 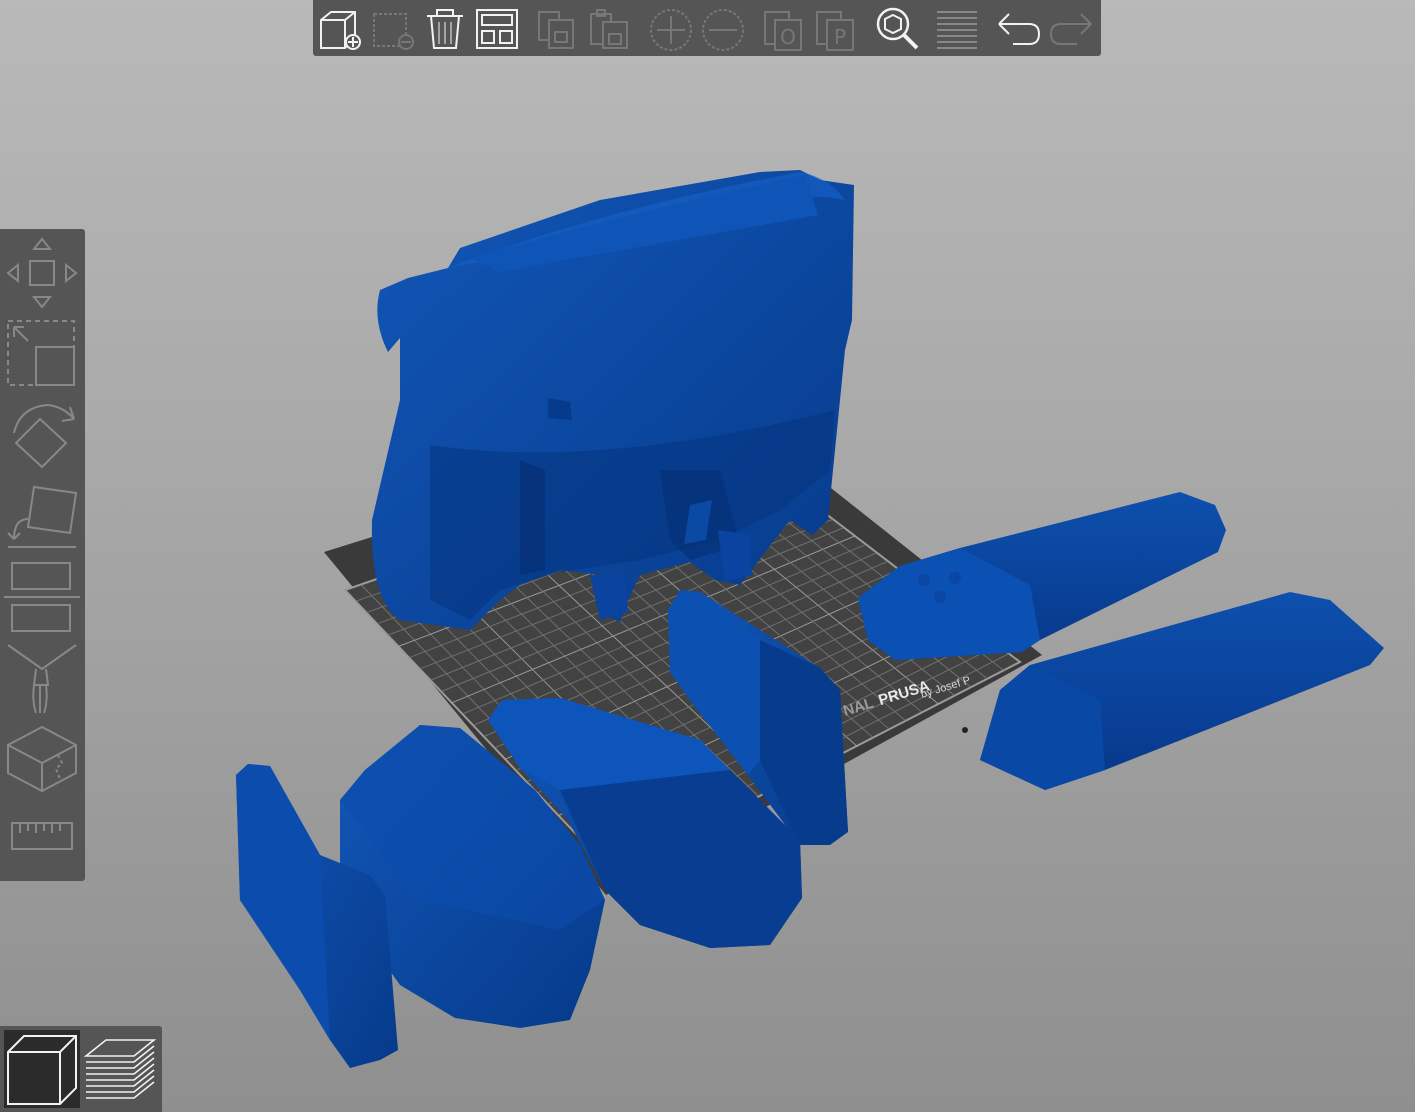 What do you see at coordinates (42, 758) in the screenshot?
I see `seam-painting-icon` at bounding box center [42, 758].